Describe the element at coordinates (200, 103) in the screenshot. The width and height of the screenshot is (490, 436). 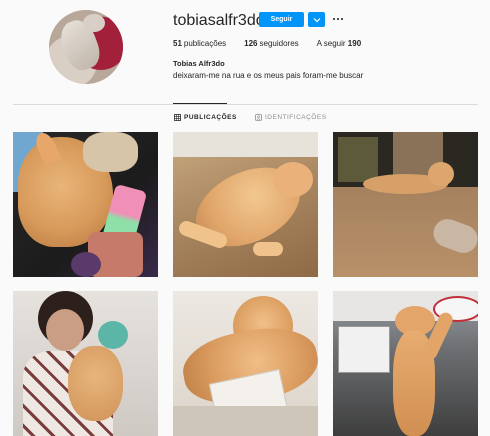
I see `active-tab-indicator` at that location.